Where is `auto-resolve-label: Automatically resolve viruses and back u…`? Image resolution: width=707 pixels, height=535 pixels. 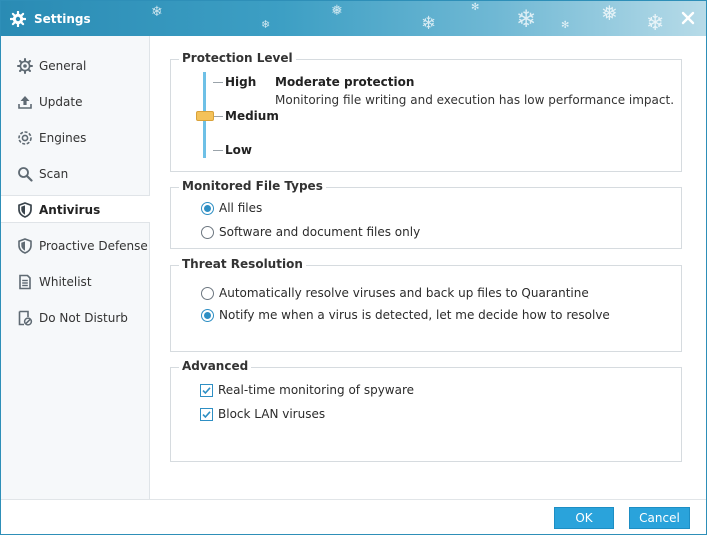
auto-resolve-label: Automatically resolve viruses and back u… is located at coordinates (404, 293).